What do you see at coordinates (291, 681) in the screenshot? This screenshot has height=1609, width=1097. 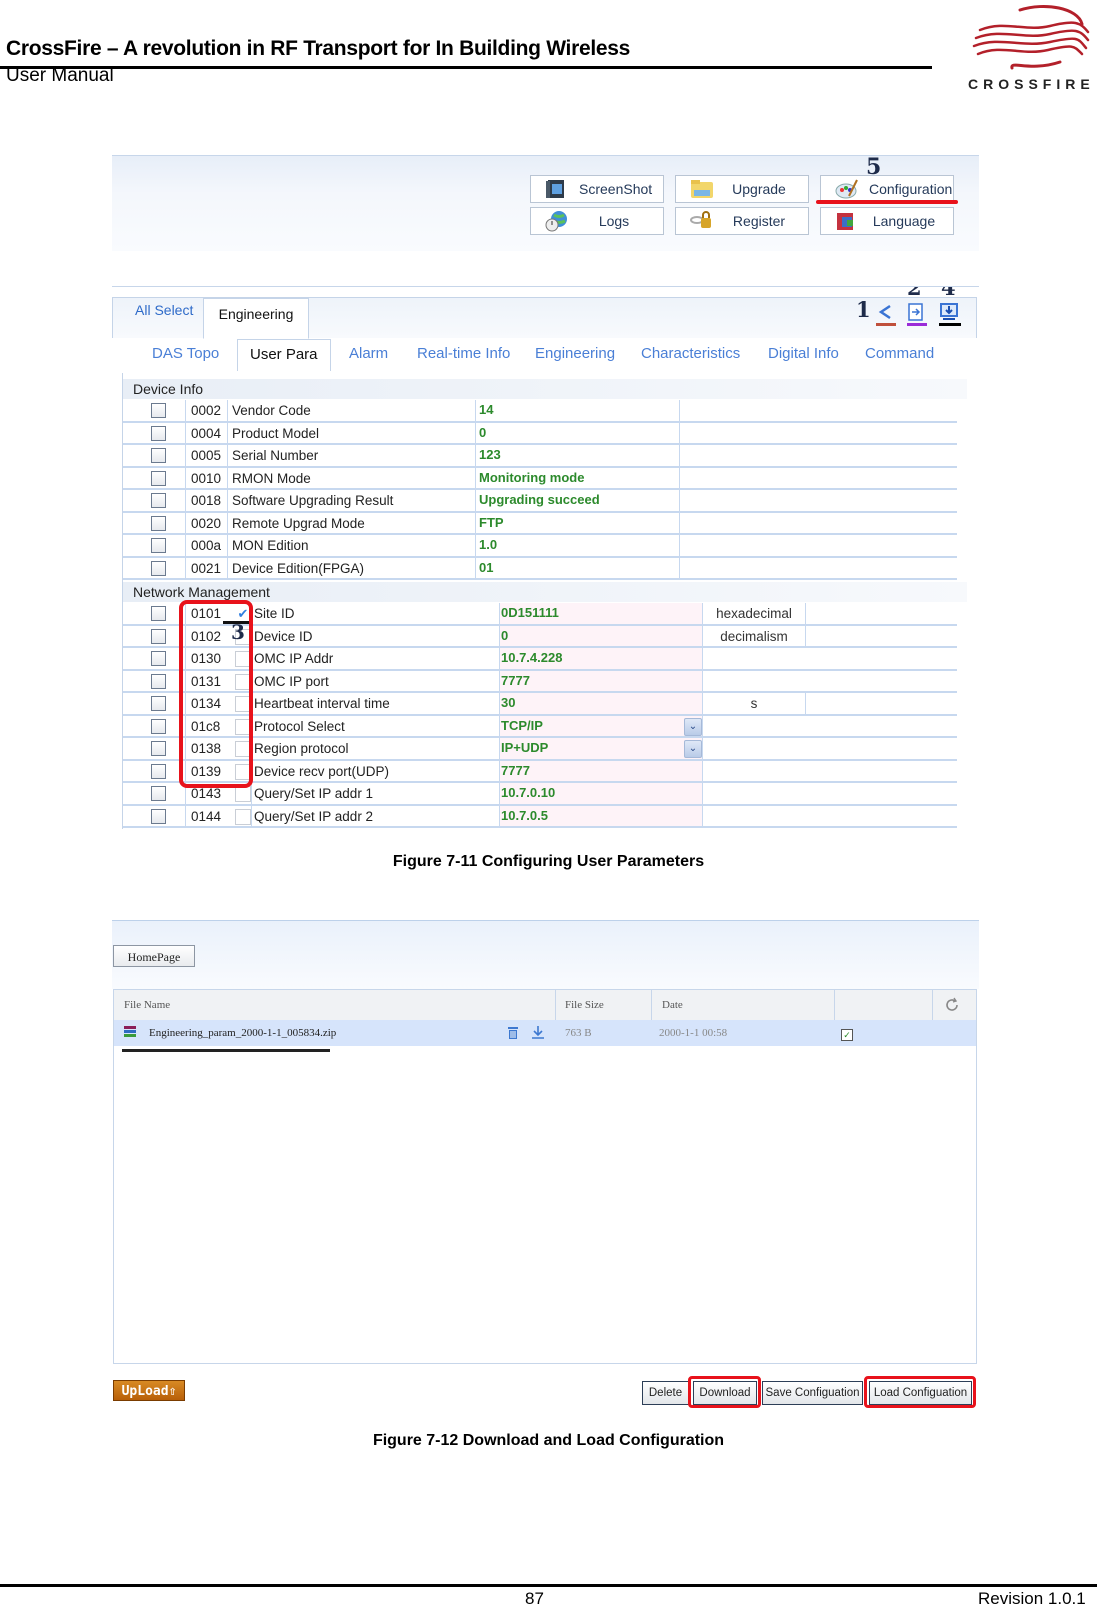 I see `param-name: OMC IP port` at bounding box center [291, 681].